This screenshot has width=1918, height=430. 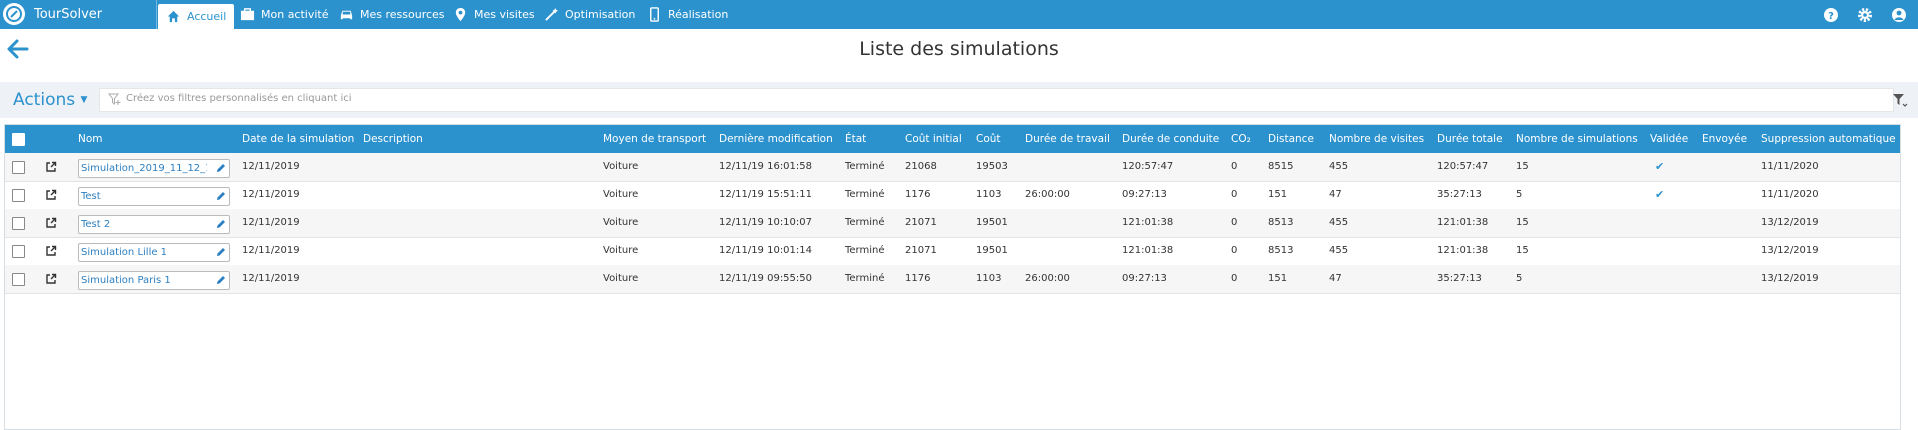 What do you see at coordinates (402, 14) in the screenshot?
I see `nav-label: Mes ressources` at bounding box center [402, 14].